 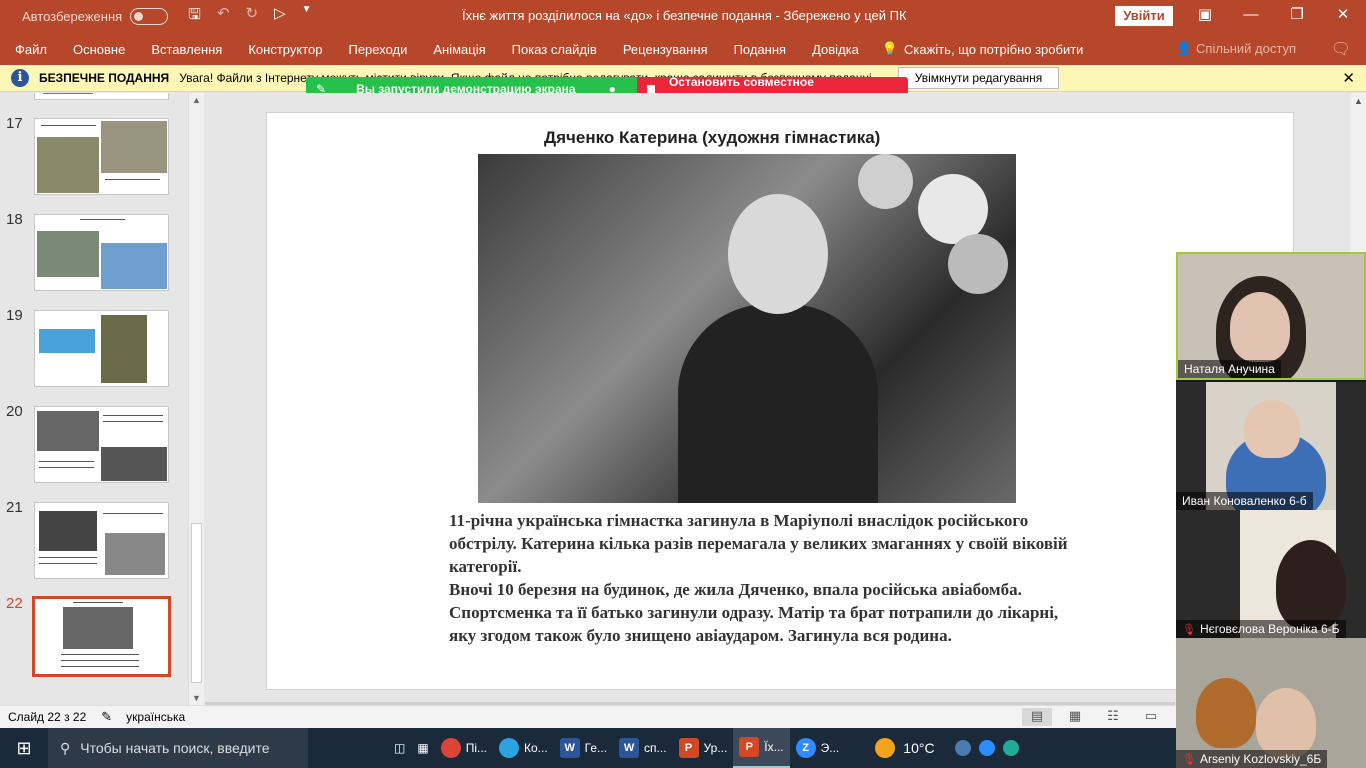 What do you see at coordinates (905, 748) in the screenshot?
I see `weather-widget: 10°C` at bounding box center [905, 748].